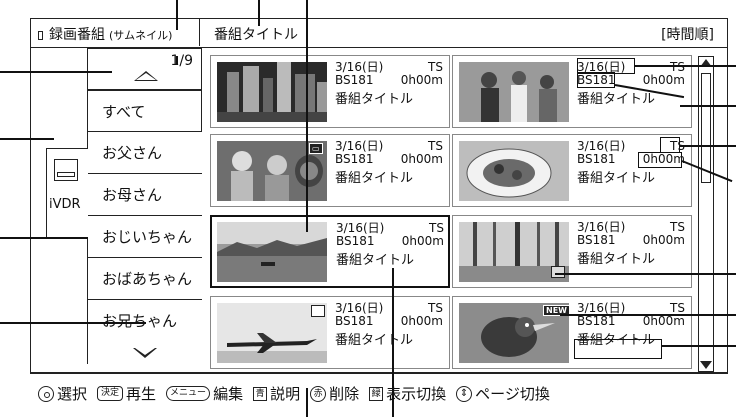 The image size is (736, 417). What do you see at coordinates (687, 34) in the screenshot?
I see `sort-order: [時間順]` at bounding box center [687, 34].